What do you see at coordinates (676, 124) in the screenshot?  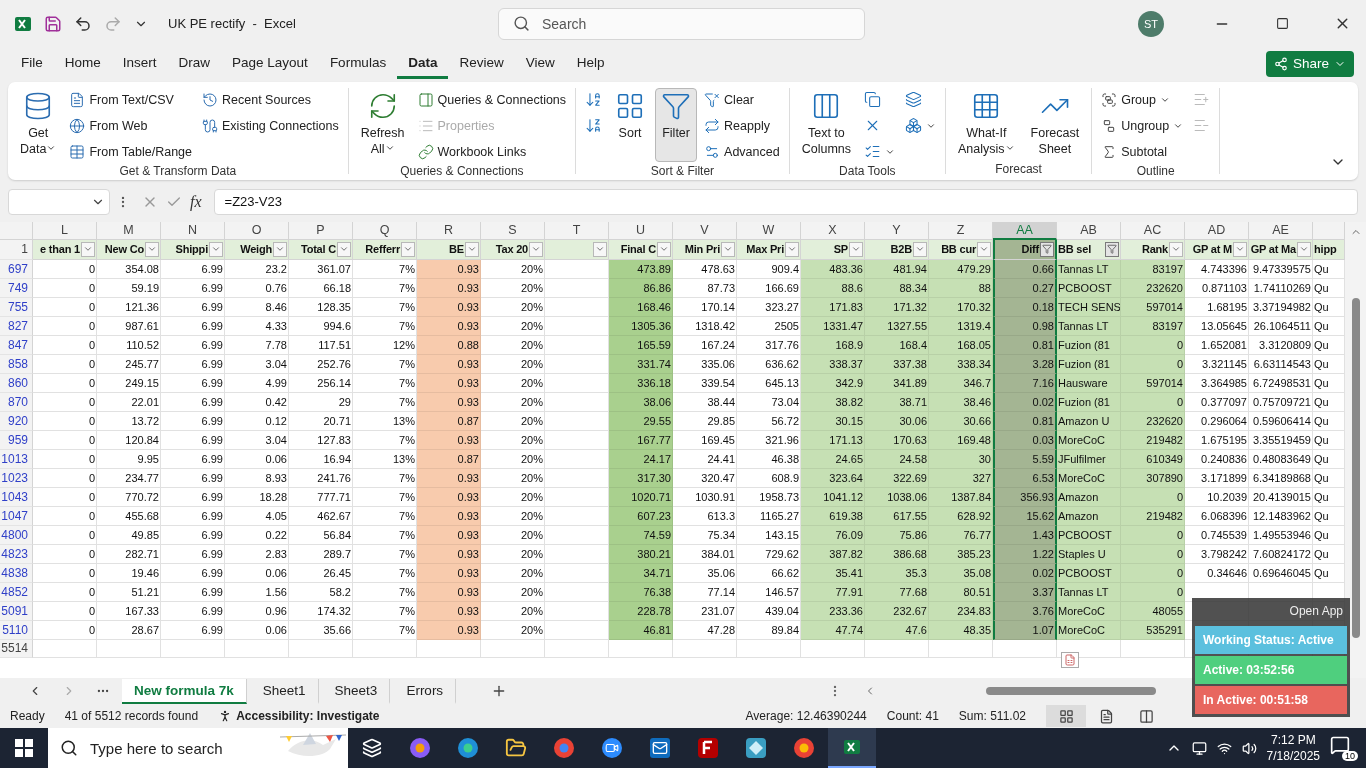 I see `ribbon-button: Filter` at bounding box center [676, 124].